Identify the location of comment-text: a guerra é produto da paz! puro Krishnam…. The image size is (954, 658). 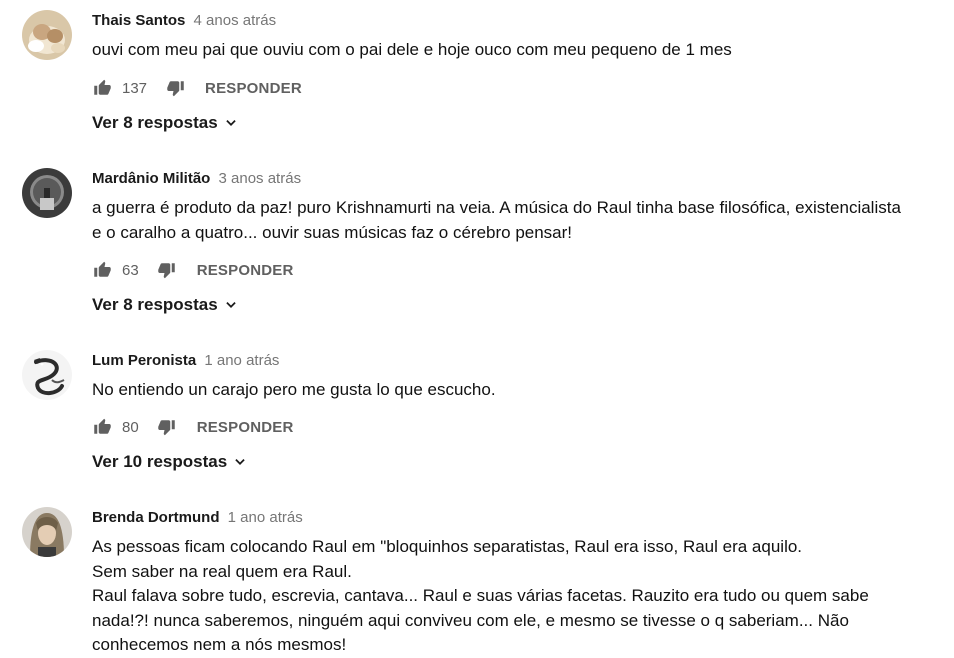
(502, 220).